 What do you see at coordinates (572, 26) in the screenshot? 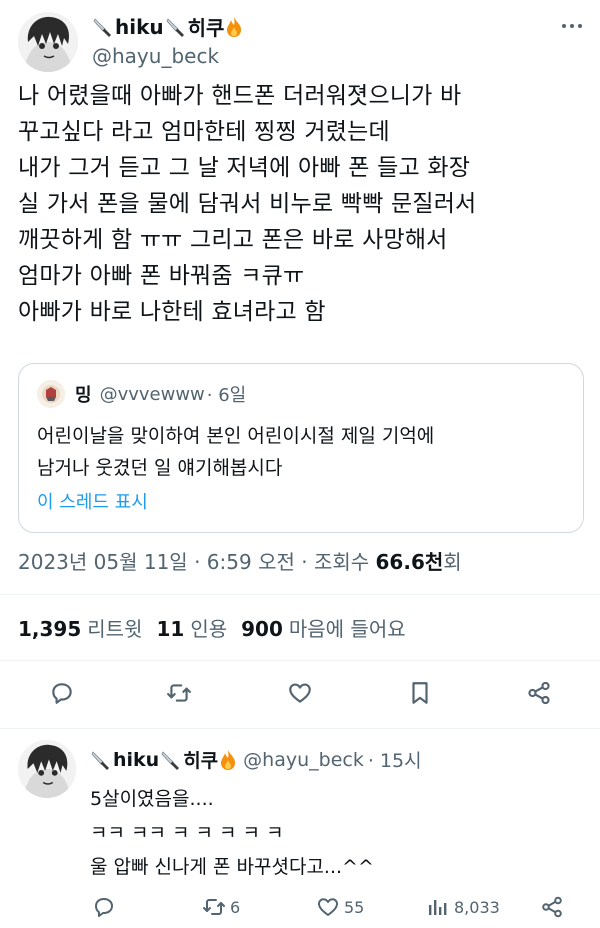
I see `more-icon` at bounding box center [572, 26].